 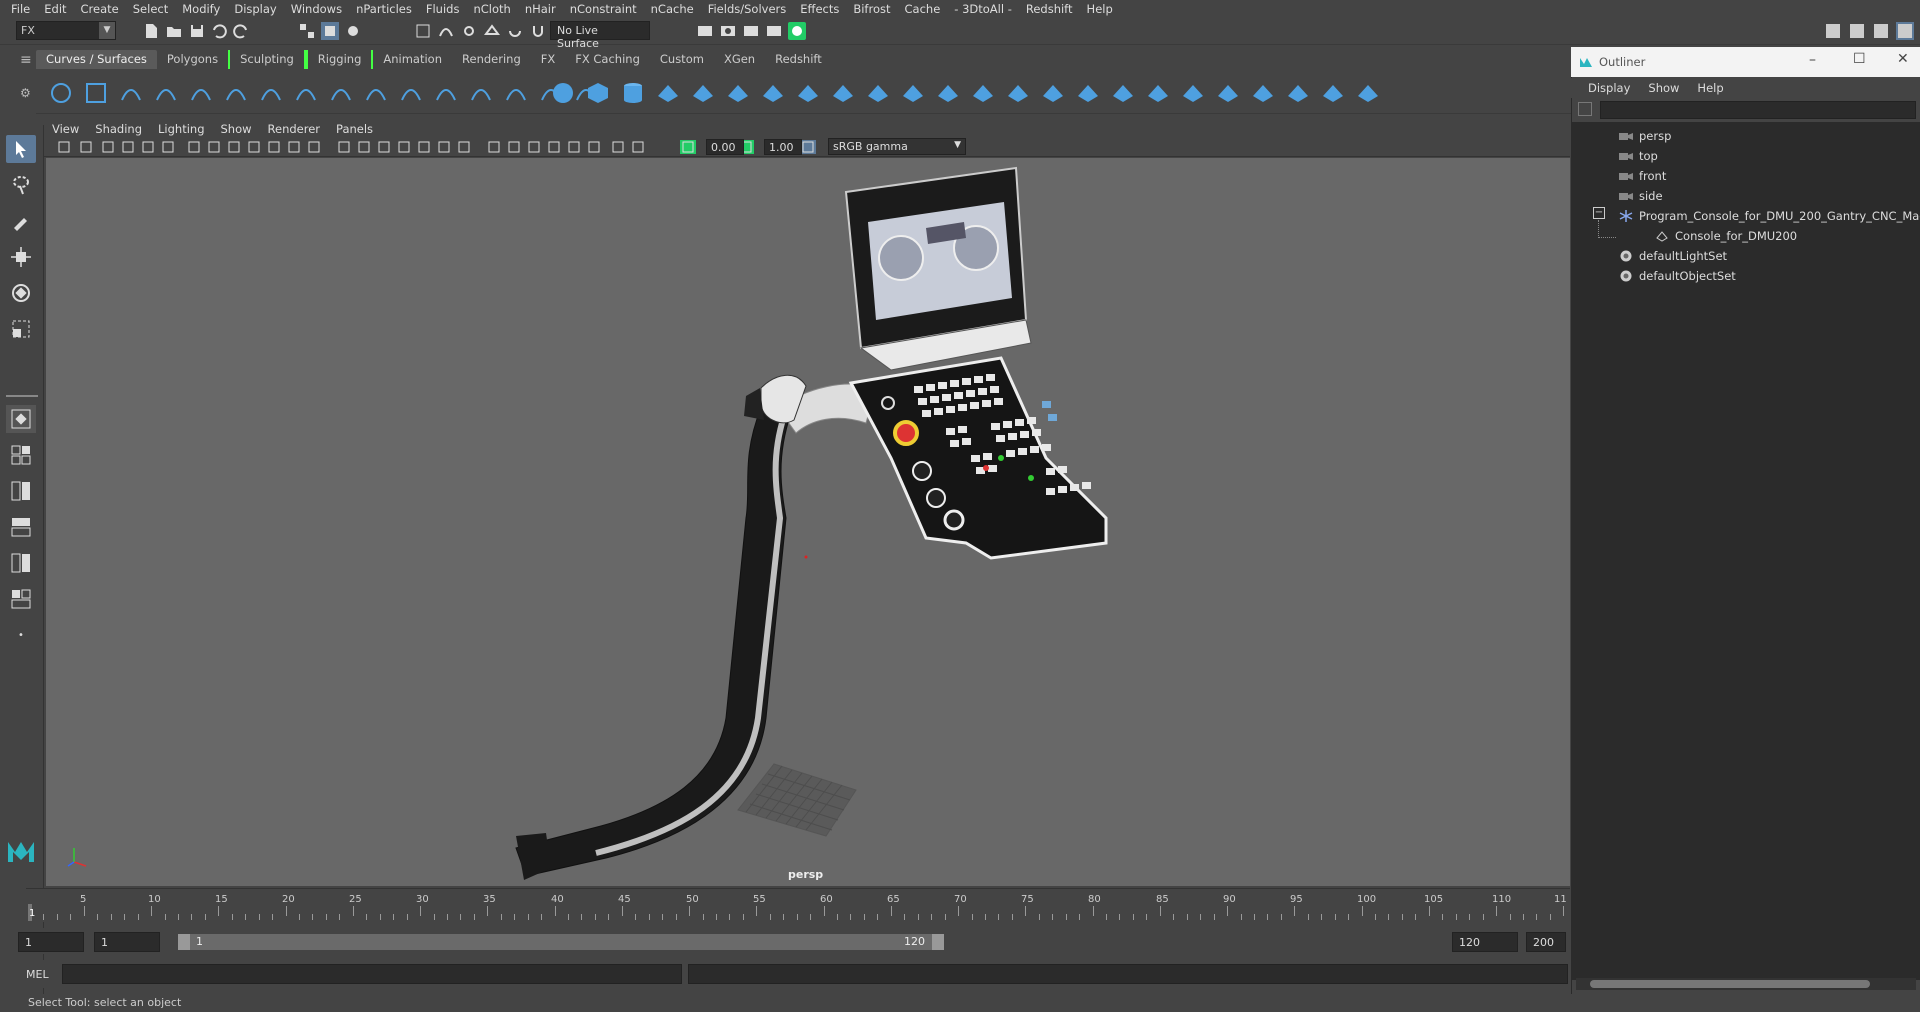 What do you see at coordinates (197, 31) in the screenshot?
I see `save-scene-icon` at bounding box center [197, 31].